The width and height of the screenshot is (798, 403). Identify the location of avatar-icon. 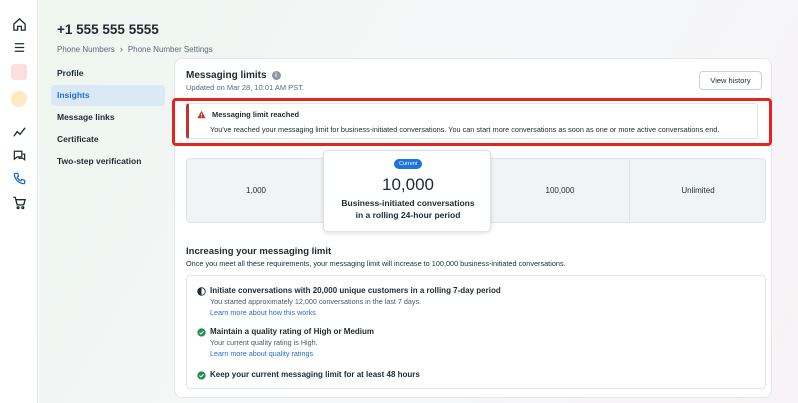
(19, 99).